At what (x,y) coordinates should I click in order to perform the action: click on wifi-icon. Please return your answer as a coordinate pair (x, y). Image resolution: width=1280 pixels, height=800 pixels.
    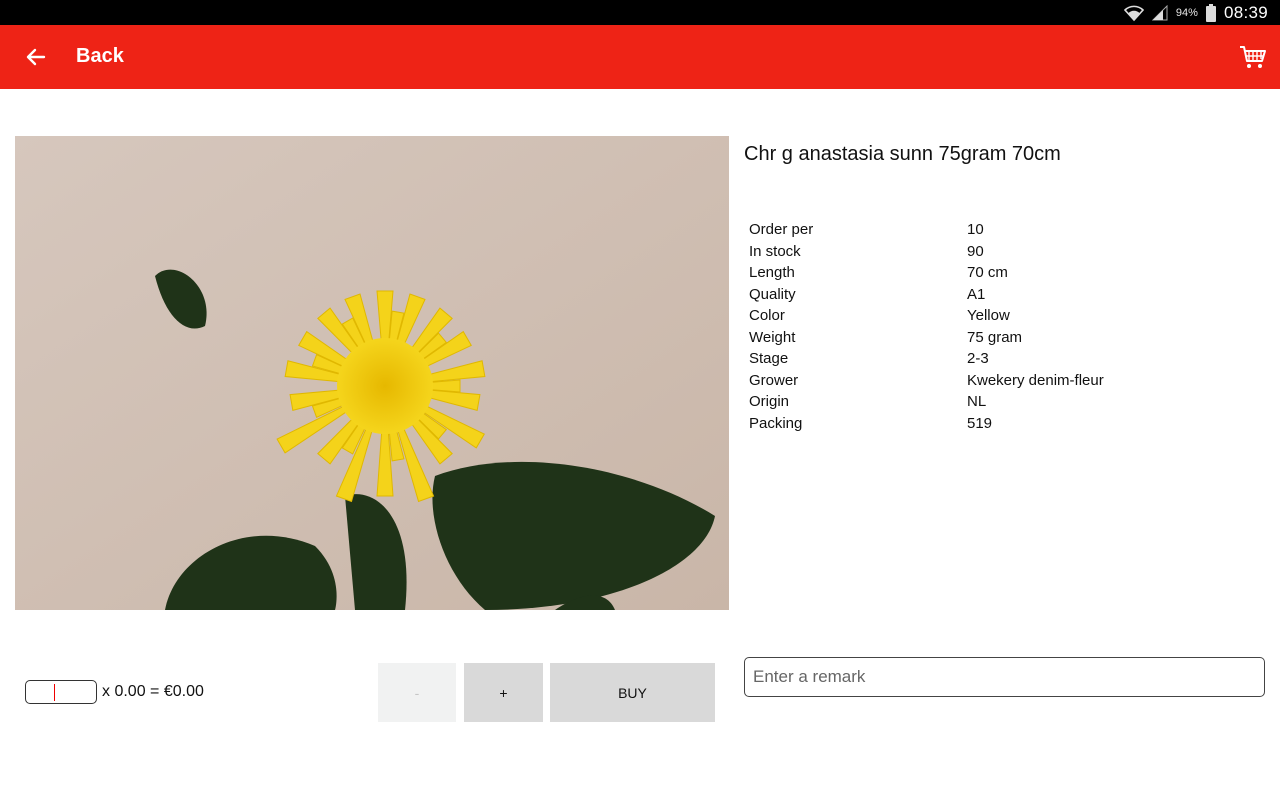
    Looking at the image, I should click on (1133, 13).